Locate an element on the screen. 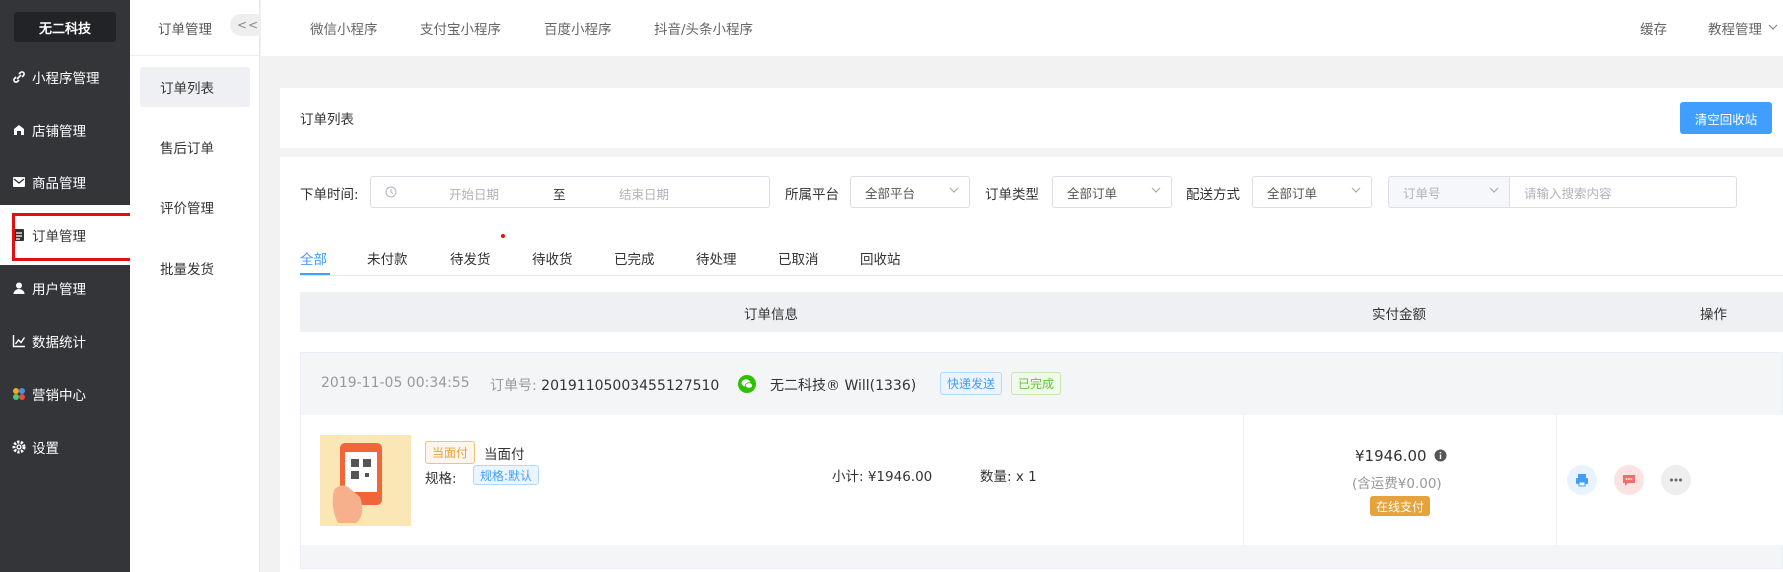 The width and height of the screenshot is (1783, 572). table-header is located at coordinates (1041, 312).